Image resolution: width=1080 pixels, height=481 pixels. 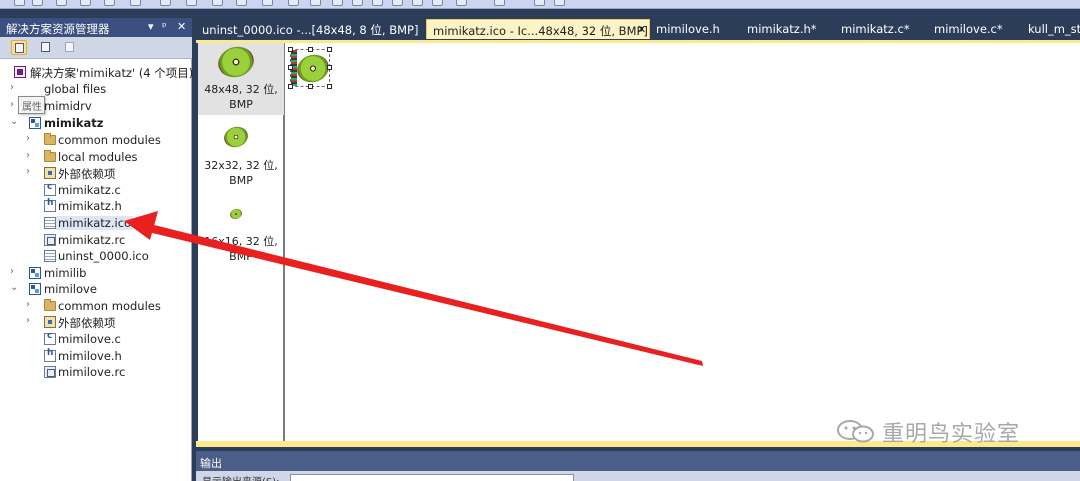 I want to click on solution-explorer-title: 解决方案资源管理器 ▾ ᵖ ✕, so click(x=96, y=27).